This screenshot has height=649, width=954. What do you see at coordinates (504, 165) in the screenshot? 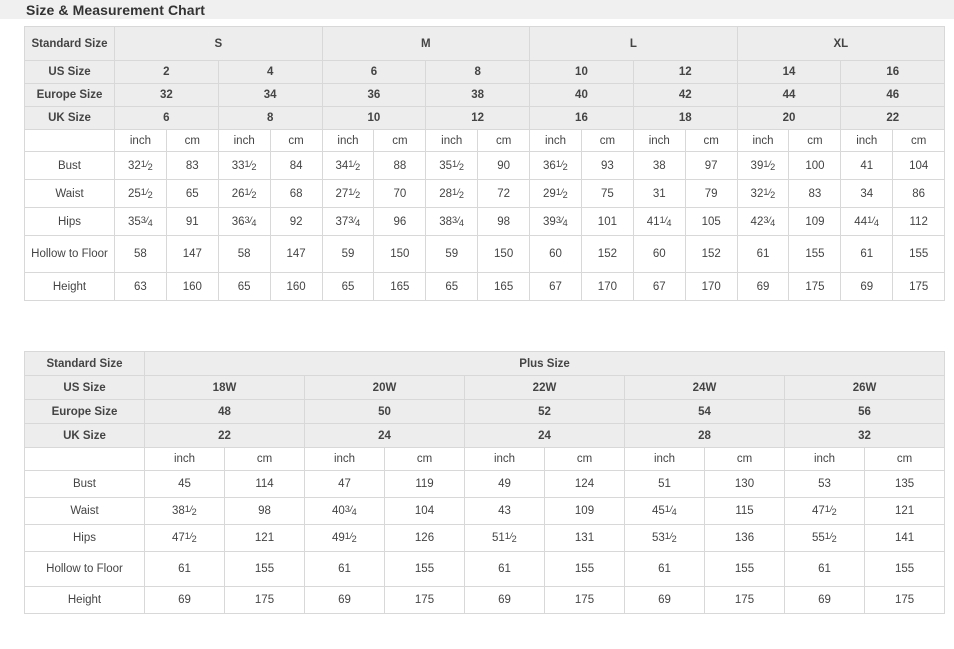
I see `measurement-value: 90` at bounding box center [504, 165].